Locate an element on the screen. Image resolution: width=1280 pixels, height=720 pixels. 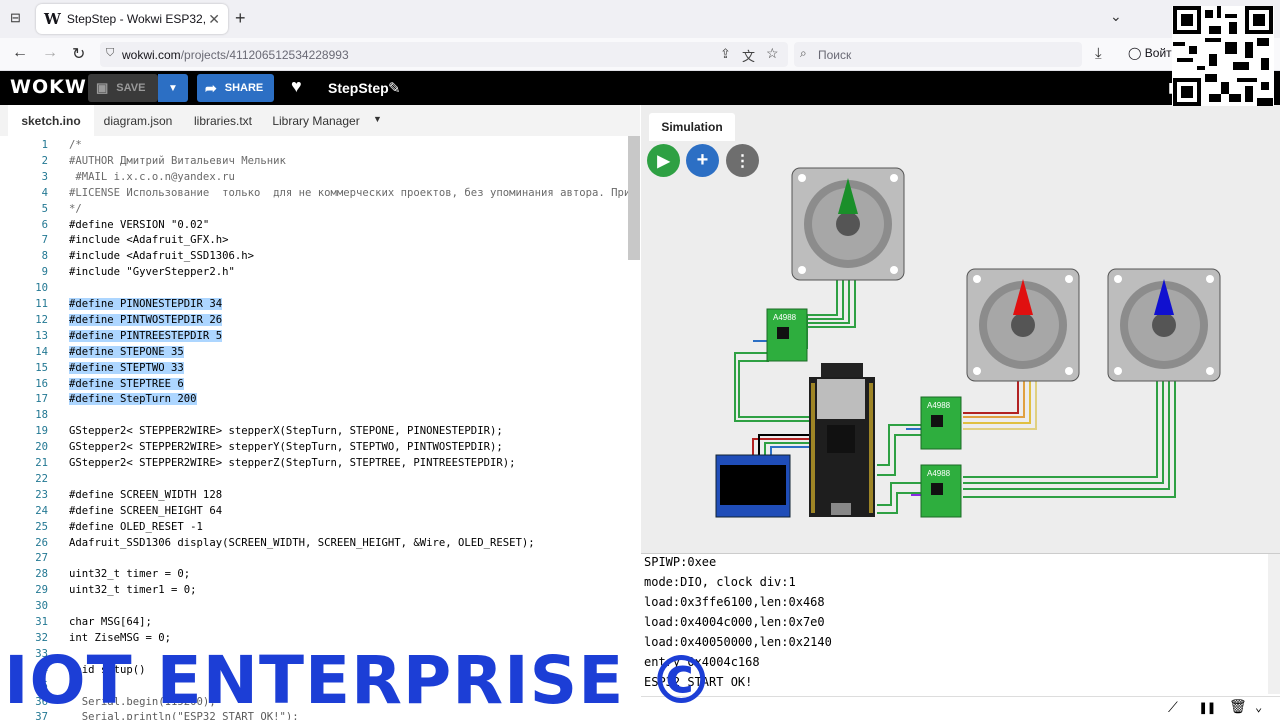
tab-diagram-json: diagram.json is located at coordinates (138, 120).